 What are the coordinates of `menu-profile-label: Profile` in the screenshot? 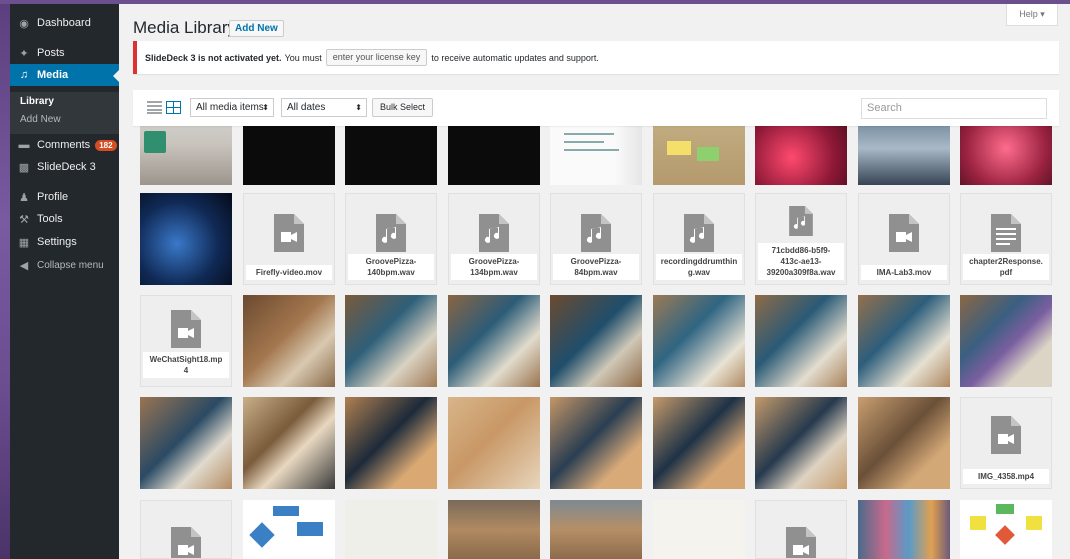 It's located at (53, 197).